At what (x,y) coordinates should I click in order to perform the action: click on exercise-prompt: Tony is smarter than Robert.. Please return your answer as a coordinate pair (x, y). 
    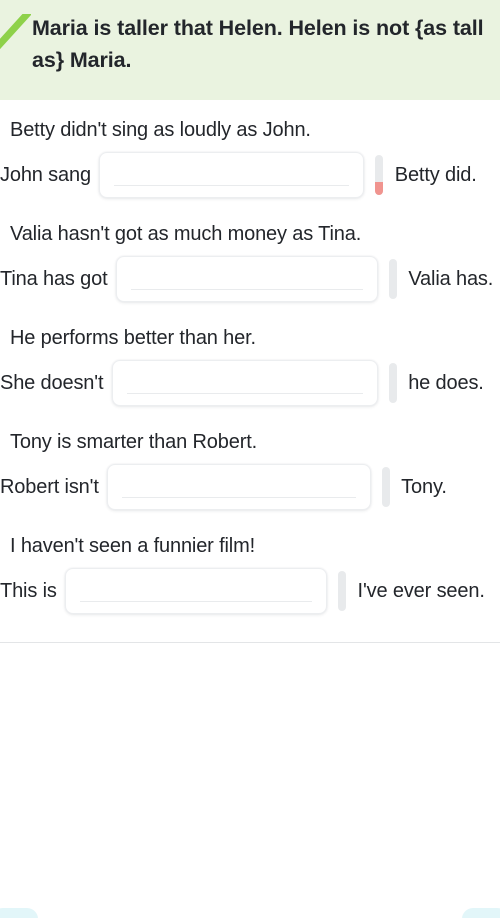
    Looking at the image, I should click on (134, 442).